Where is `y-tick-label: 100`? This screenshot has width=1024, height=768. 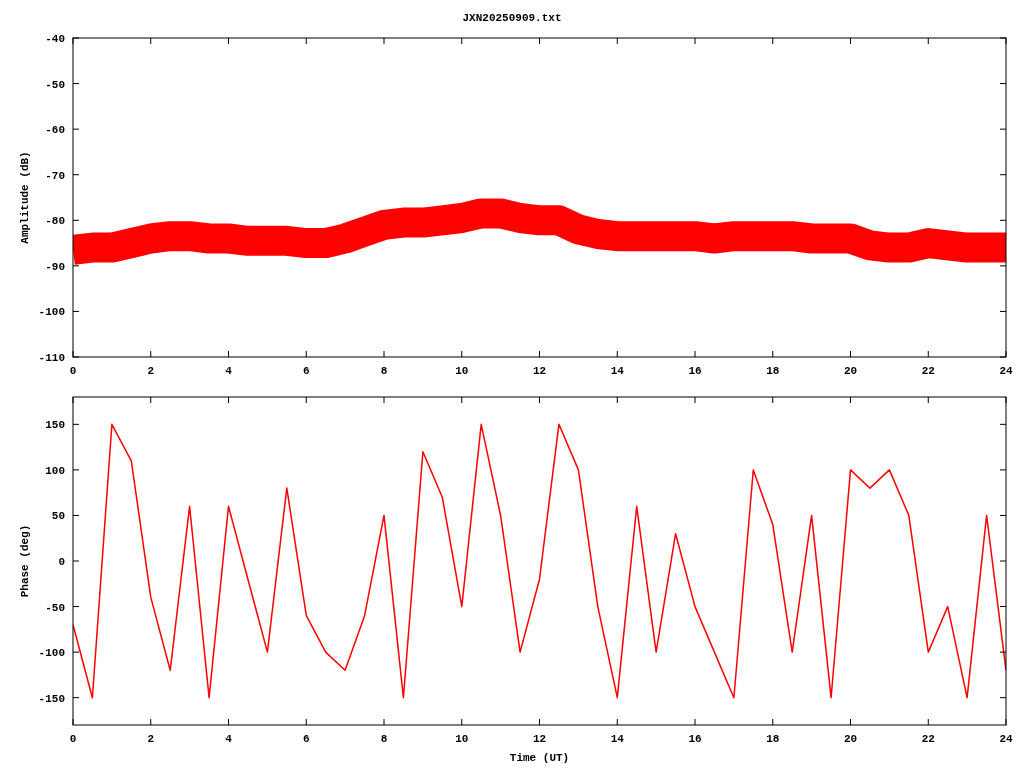
y-tick-label: 100 is located at coordinates (55, 470).